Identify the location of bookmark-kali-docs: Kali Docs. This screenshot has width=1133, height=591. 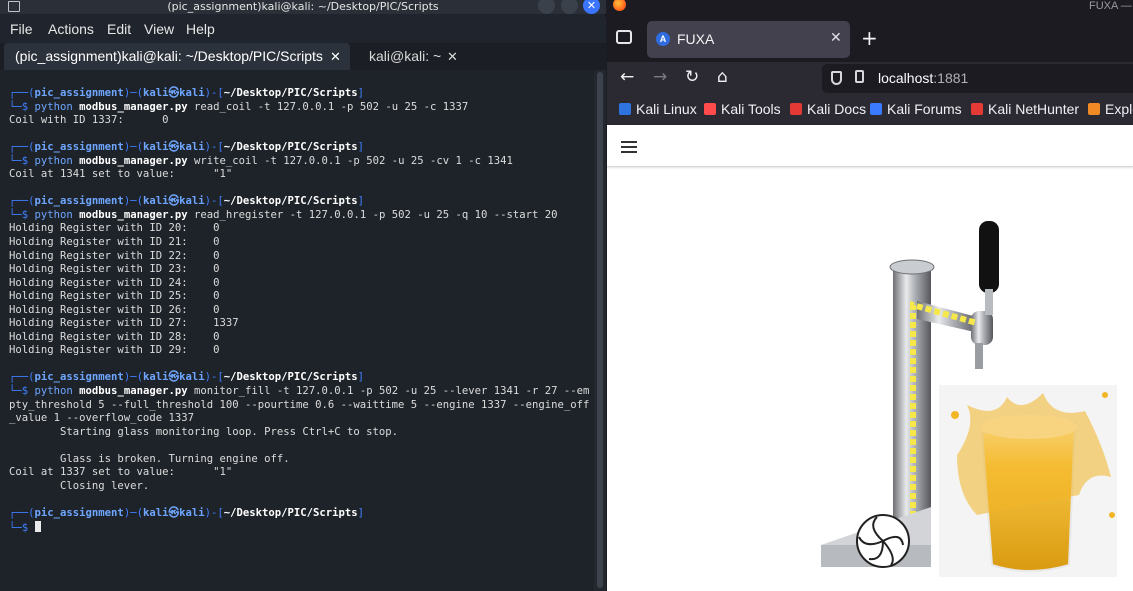
(828, 109).